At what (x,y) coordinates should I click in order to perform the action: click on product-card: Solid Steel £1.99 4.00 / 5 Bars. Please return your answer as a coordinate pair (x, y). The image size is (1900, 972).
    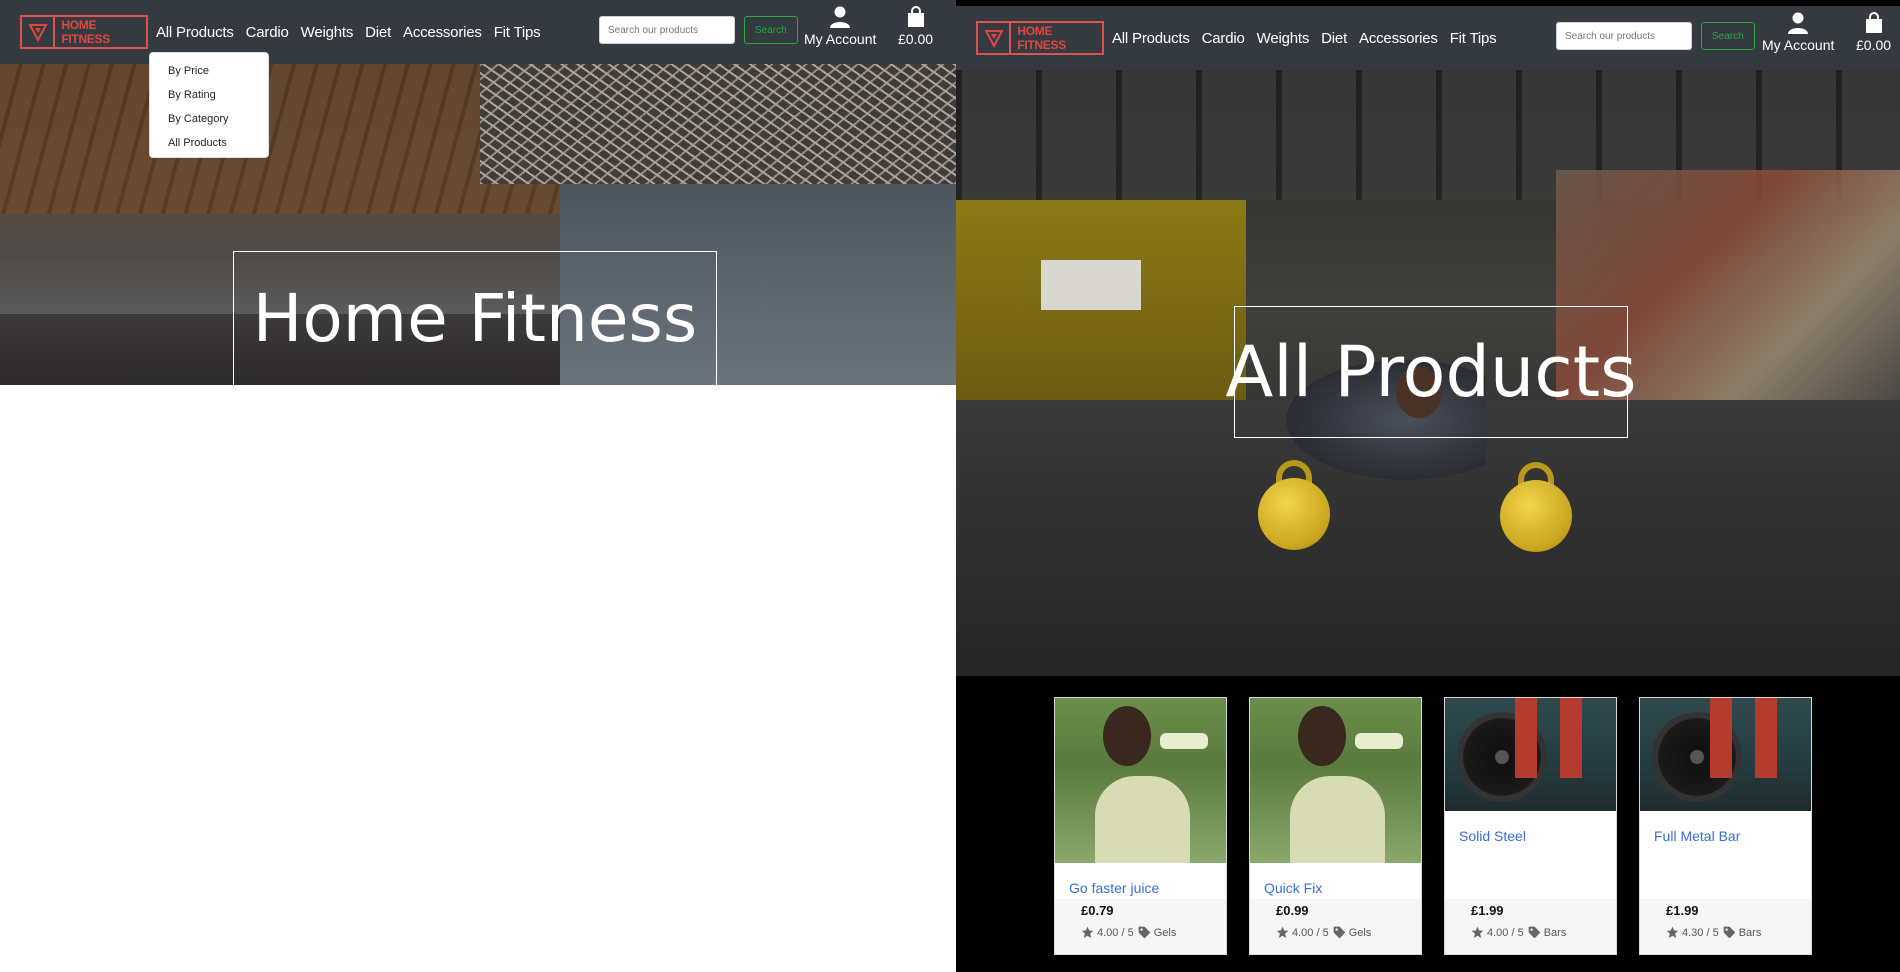
    Looking at the image, I should click on (1530, 826).